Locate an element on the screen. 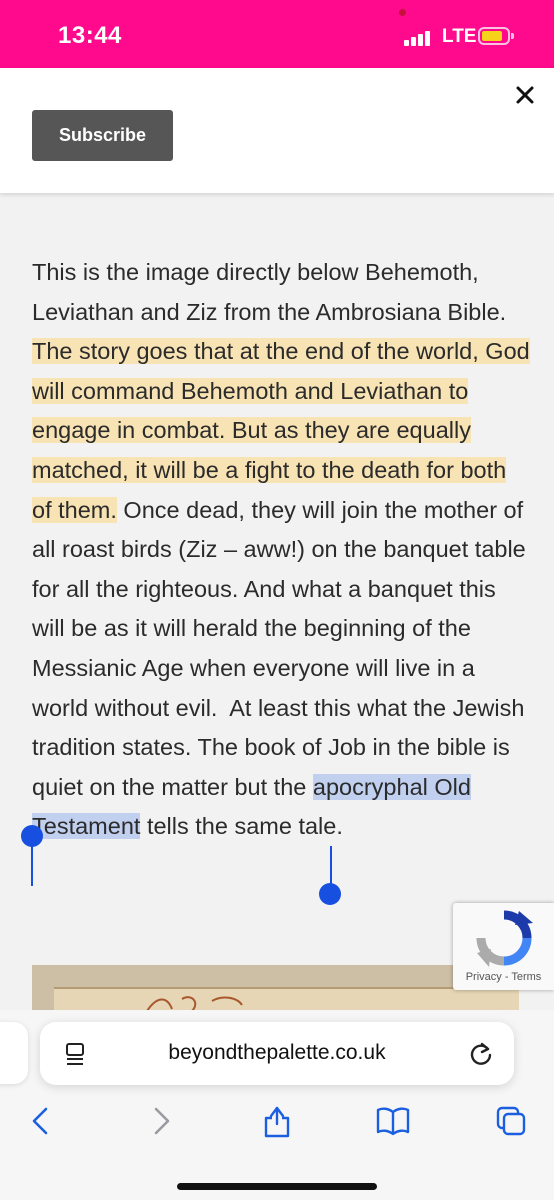 The width and height of the screenshot is (554, 1200). network-type: LTE is located at coordinates (459, 36).